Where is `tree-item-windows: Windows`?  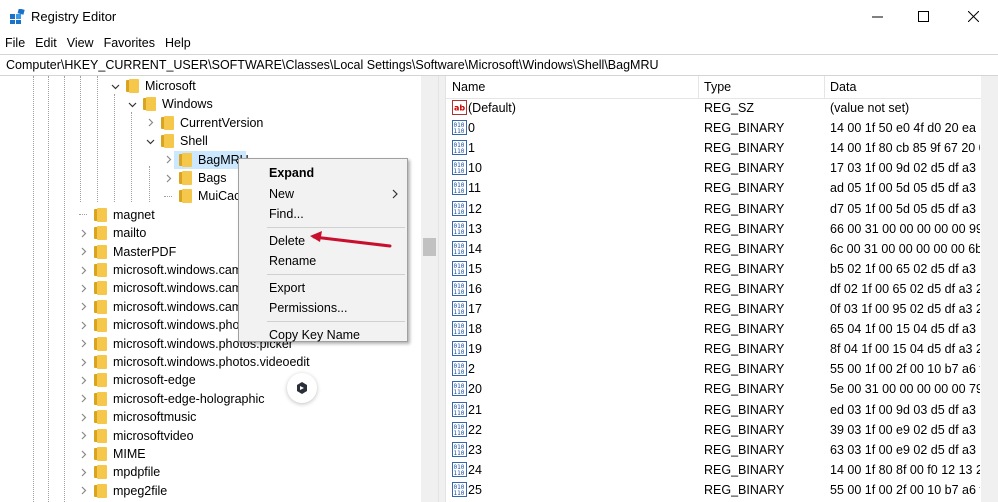
tree-item-windows: Windows is located at coordinates (170, 104).